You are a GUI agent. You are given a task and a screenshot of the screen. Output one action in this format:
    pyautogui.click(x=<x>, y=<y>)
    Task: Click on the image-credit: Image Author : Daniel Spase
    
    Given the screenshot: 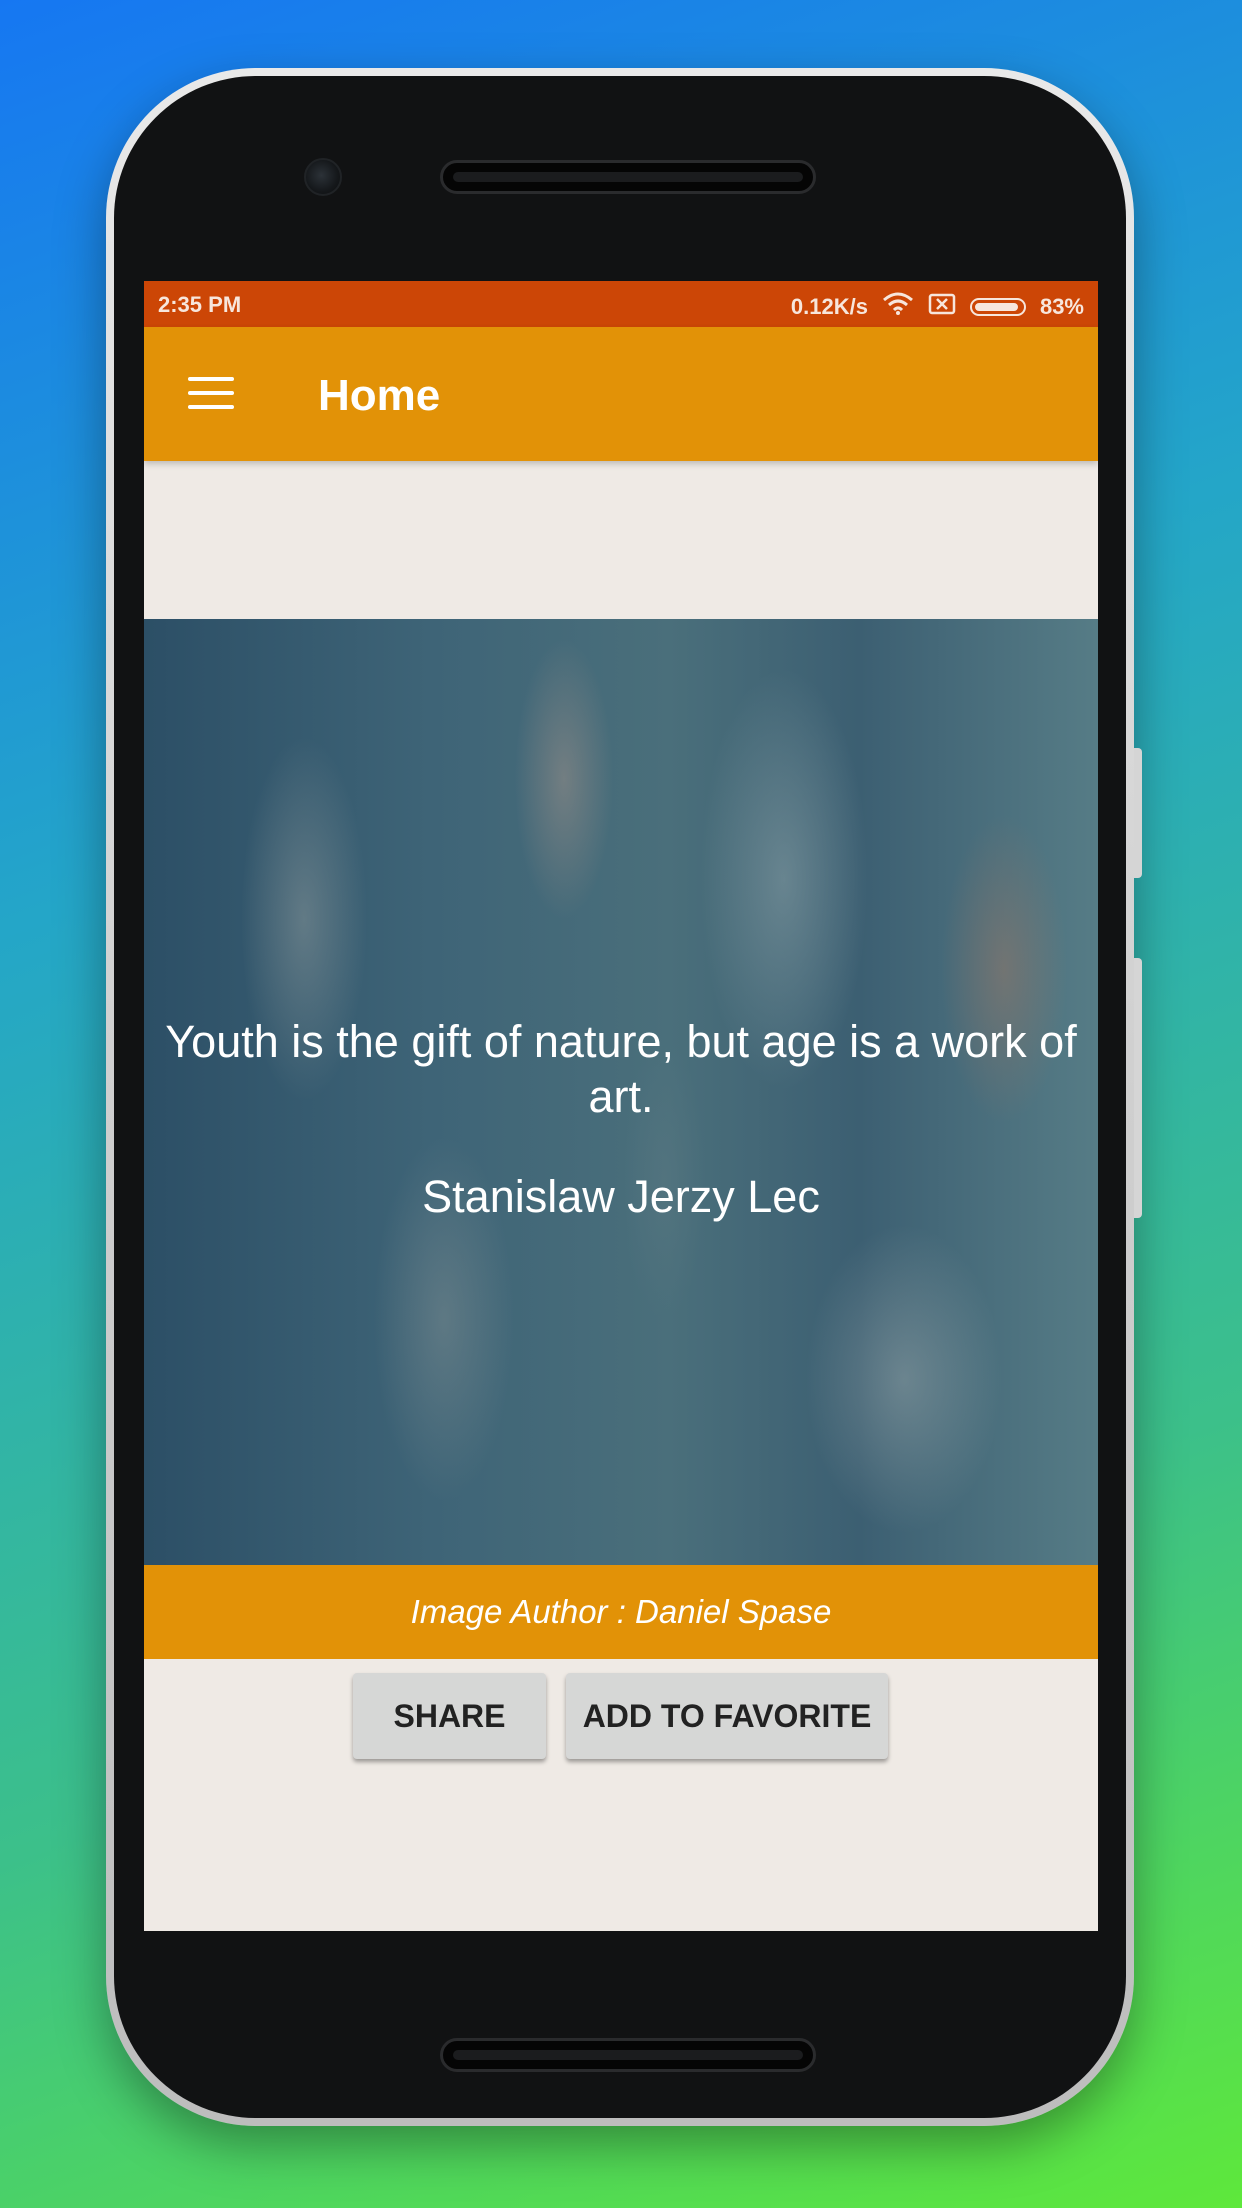 What is the action you would take?
    pyautogui.click(x=621, y=1612)
    